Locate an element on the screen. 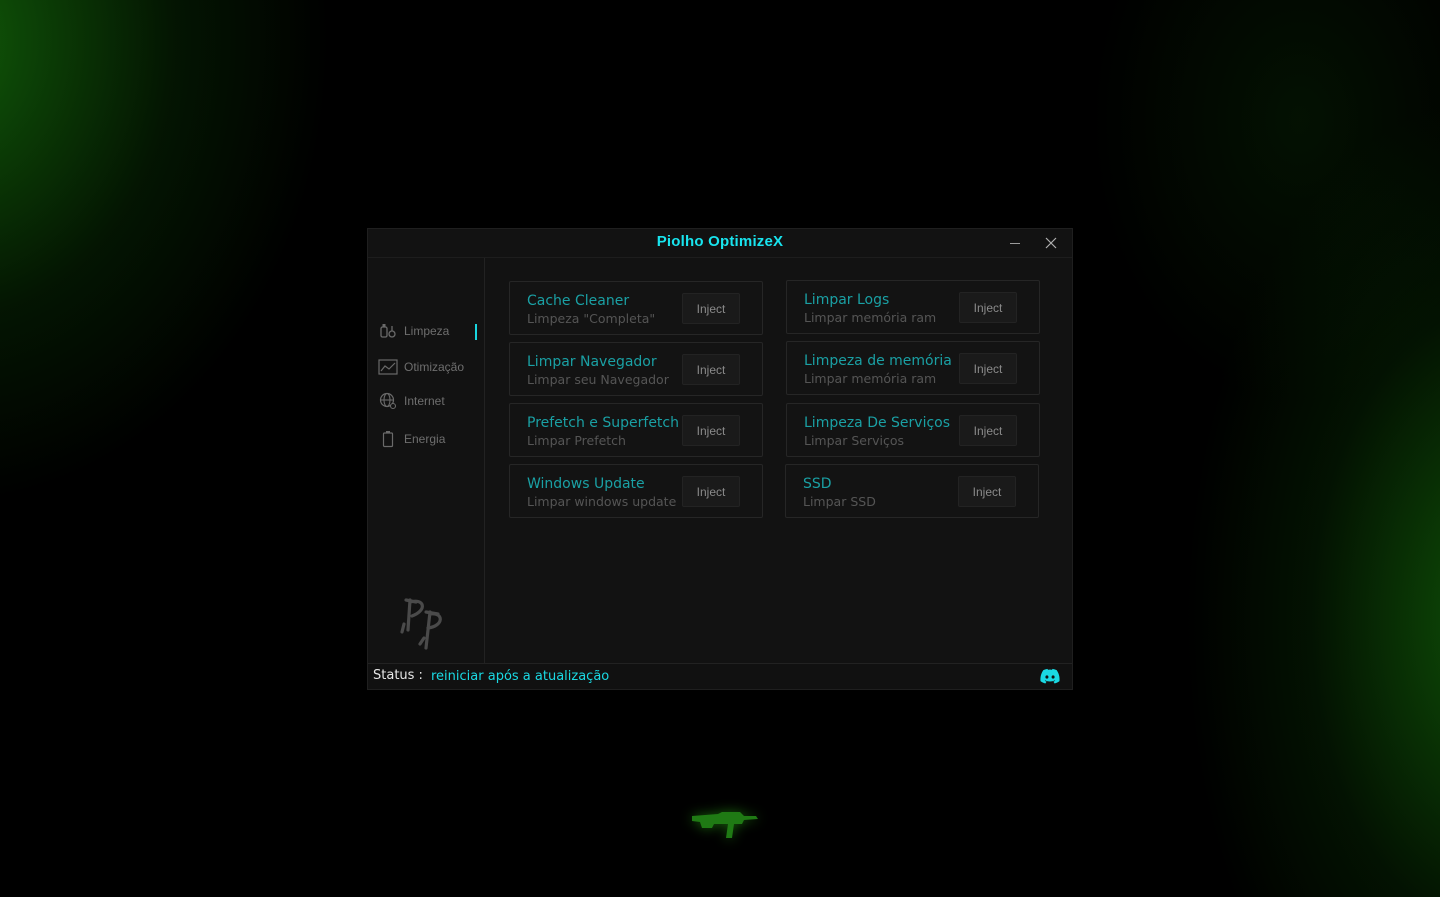 This screenshot has width=1440, height=897. card-subtitle: Limpar Prefetch is located at coordinates (576, 440).